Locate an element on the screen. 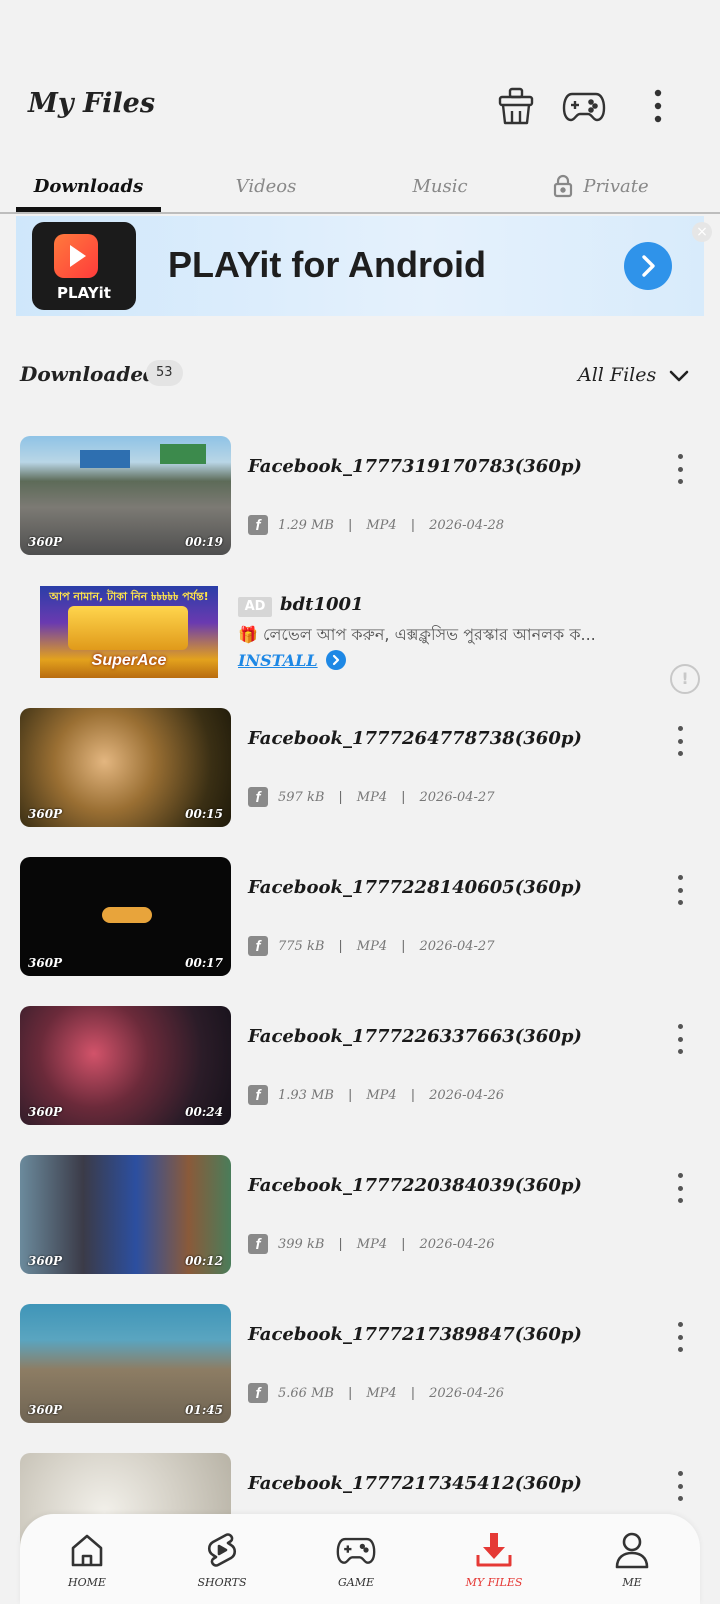 The width and height of the screenshot is (720, 1604). nav-game: GAME is located at coordinates (356, 1565).